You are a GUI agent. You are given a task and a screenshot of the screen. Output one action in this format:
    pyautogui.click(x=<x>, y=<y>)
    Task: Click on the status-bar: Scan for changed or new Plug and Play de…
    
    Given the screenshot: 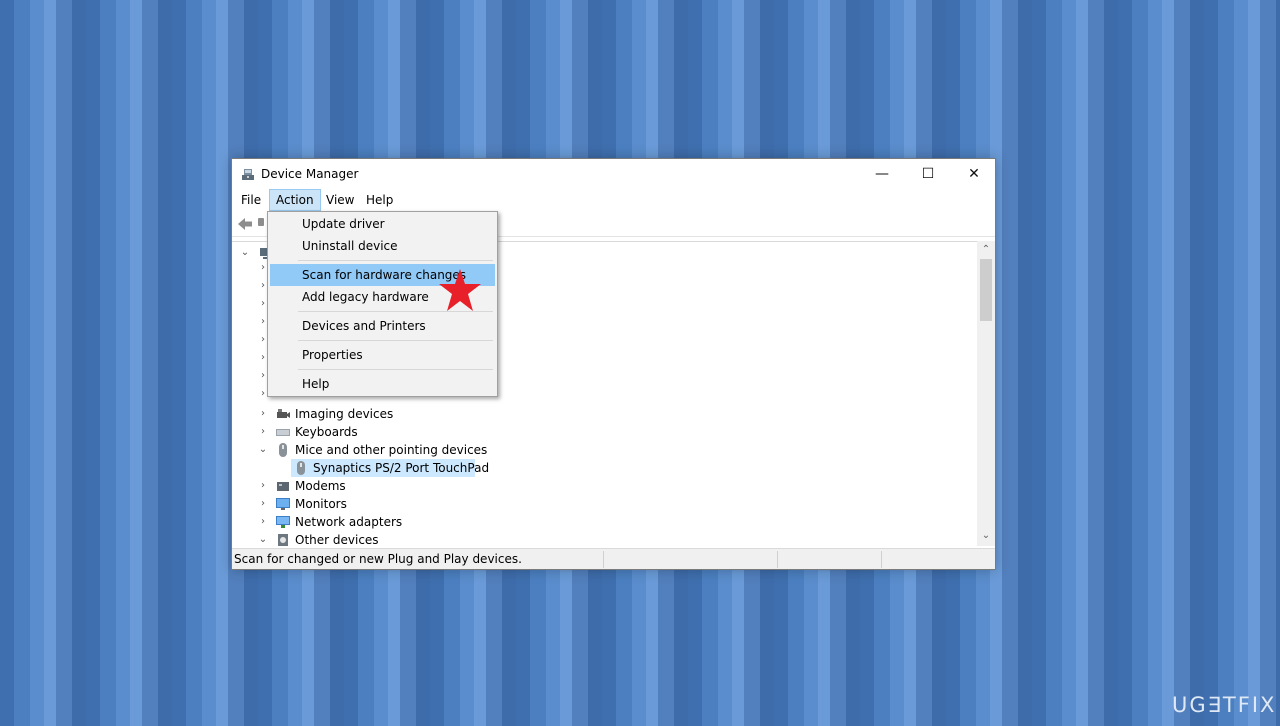 What is the action you would take?
    pyautogui.click(x=613, y=558)
    